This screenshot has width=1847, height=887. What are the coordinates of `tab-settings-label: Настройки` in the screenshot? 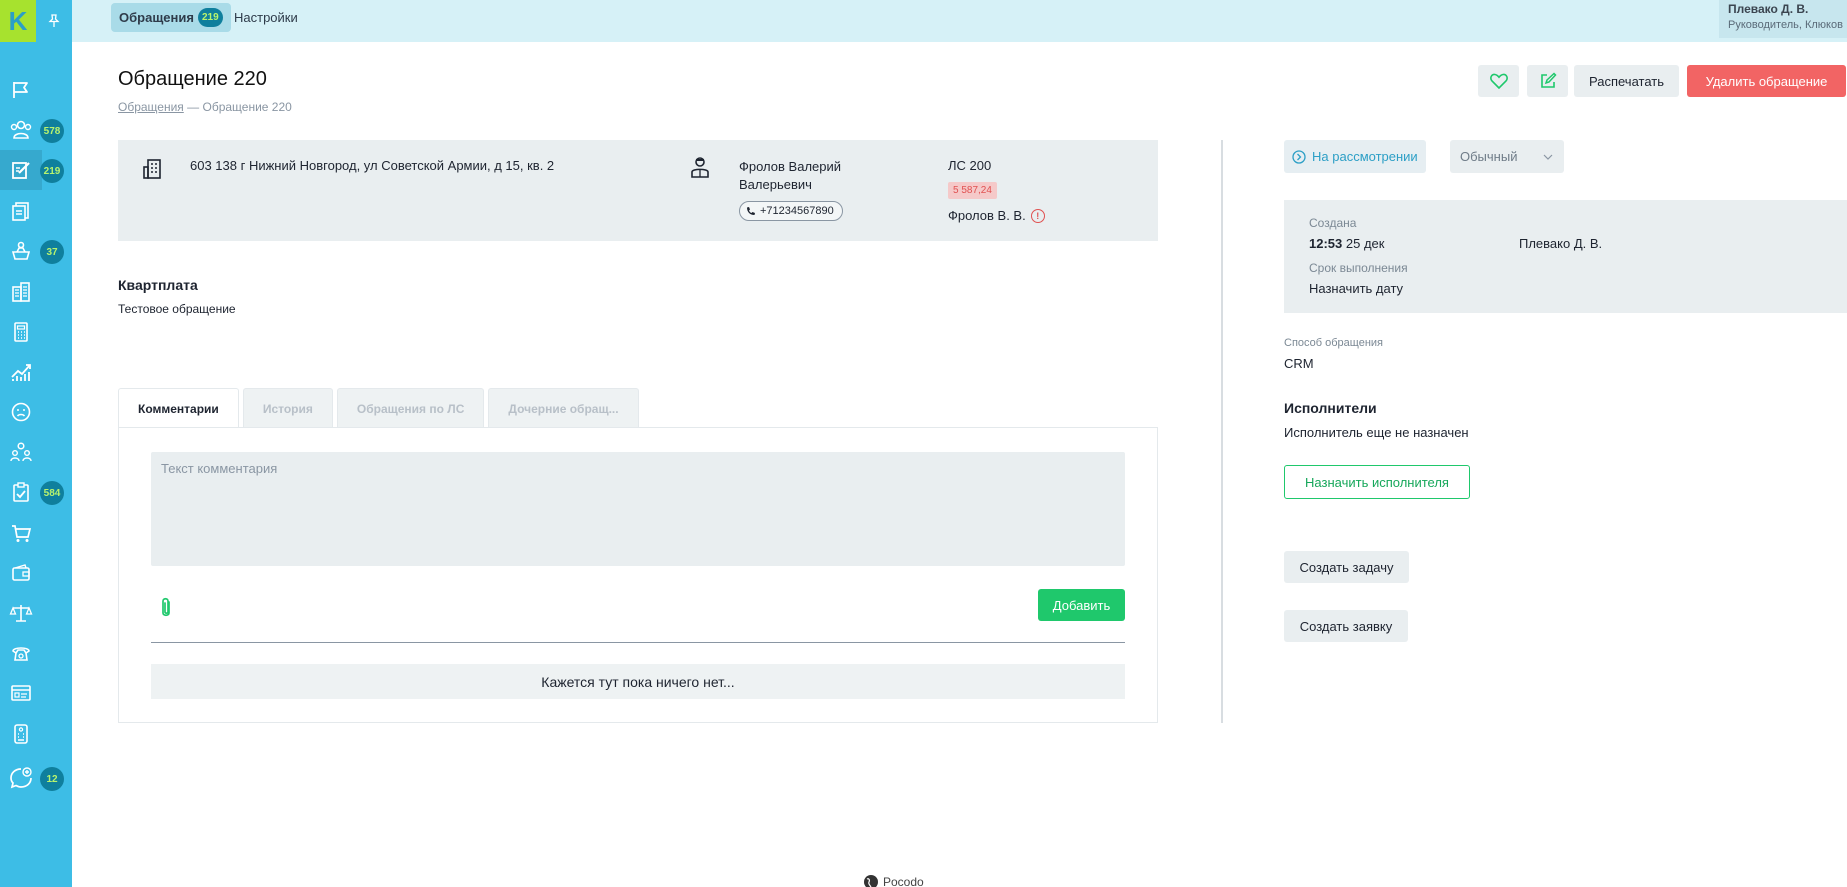 It's located at (266, 17).